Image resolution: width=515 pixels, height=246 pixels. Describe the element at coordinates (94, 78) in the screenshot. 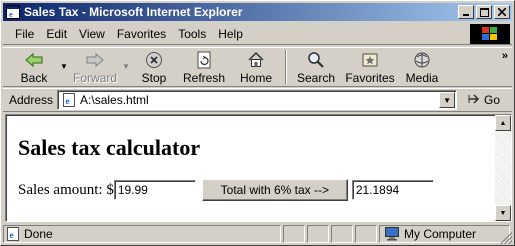

I see `forward-label: Forward` at that location.